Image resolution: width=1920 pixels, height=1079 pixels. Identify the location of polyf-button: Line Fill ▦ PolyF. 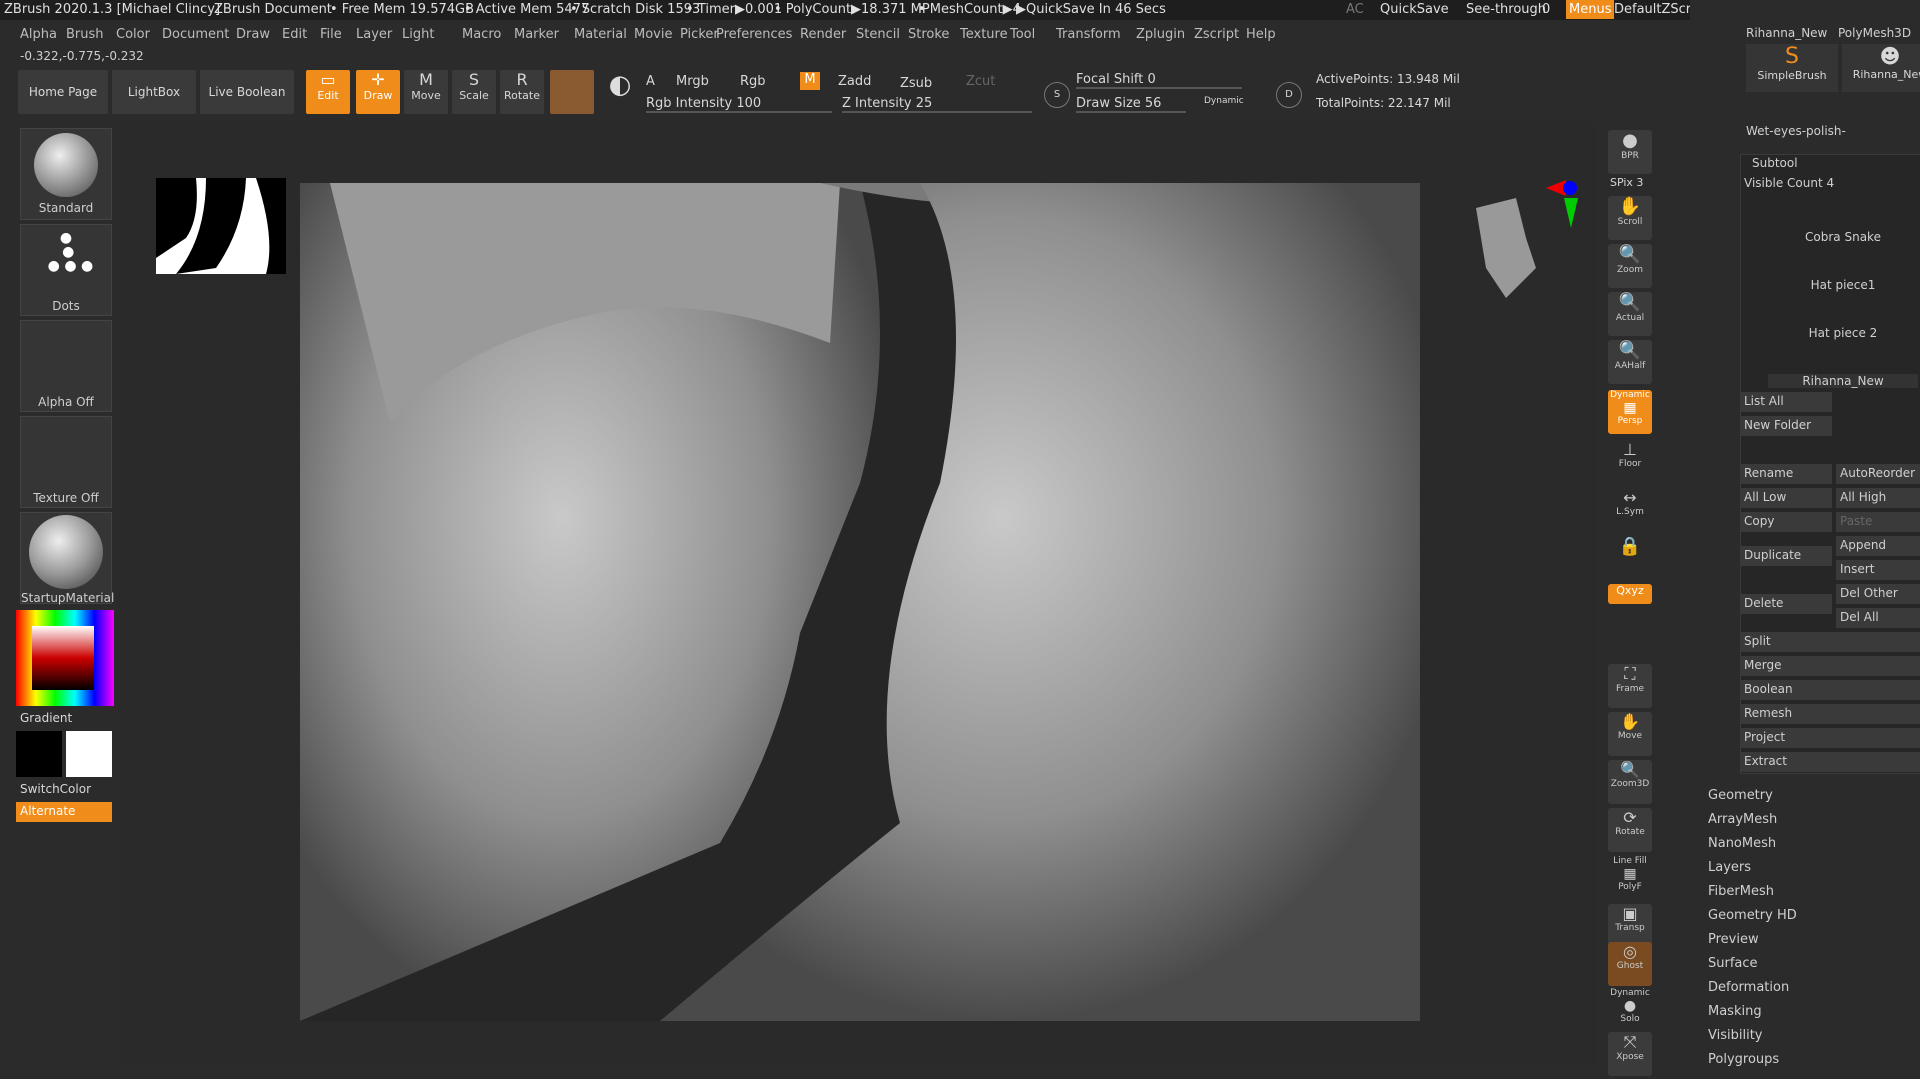
(1630, 878).